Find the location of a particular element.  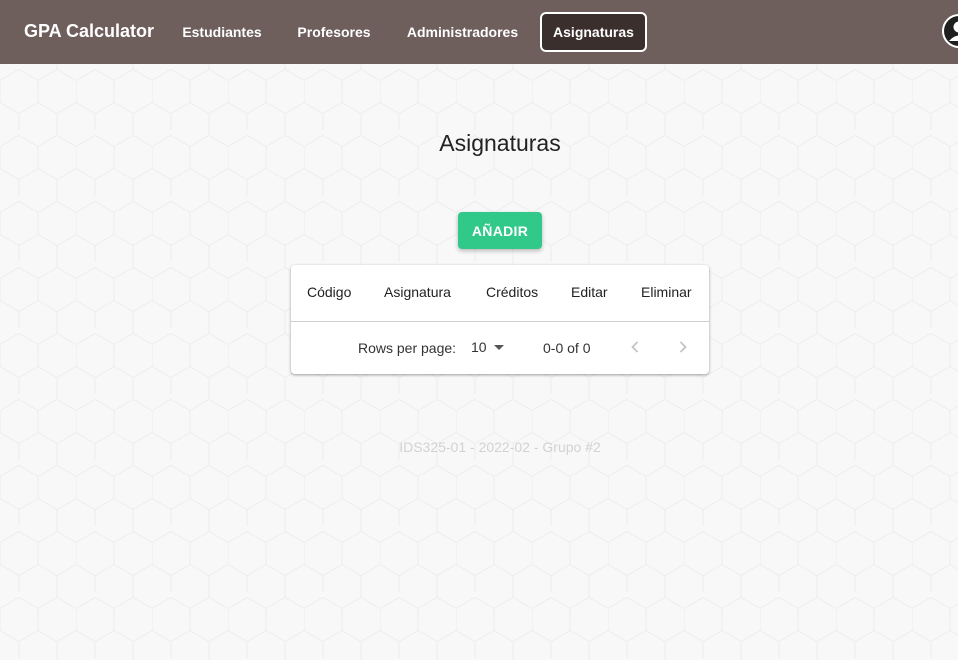

nav-item-estudiantes: Estudiantes is located at coordinates (222, 32).